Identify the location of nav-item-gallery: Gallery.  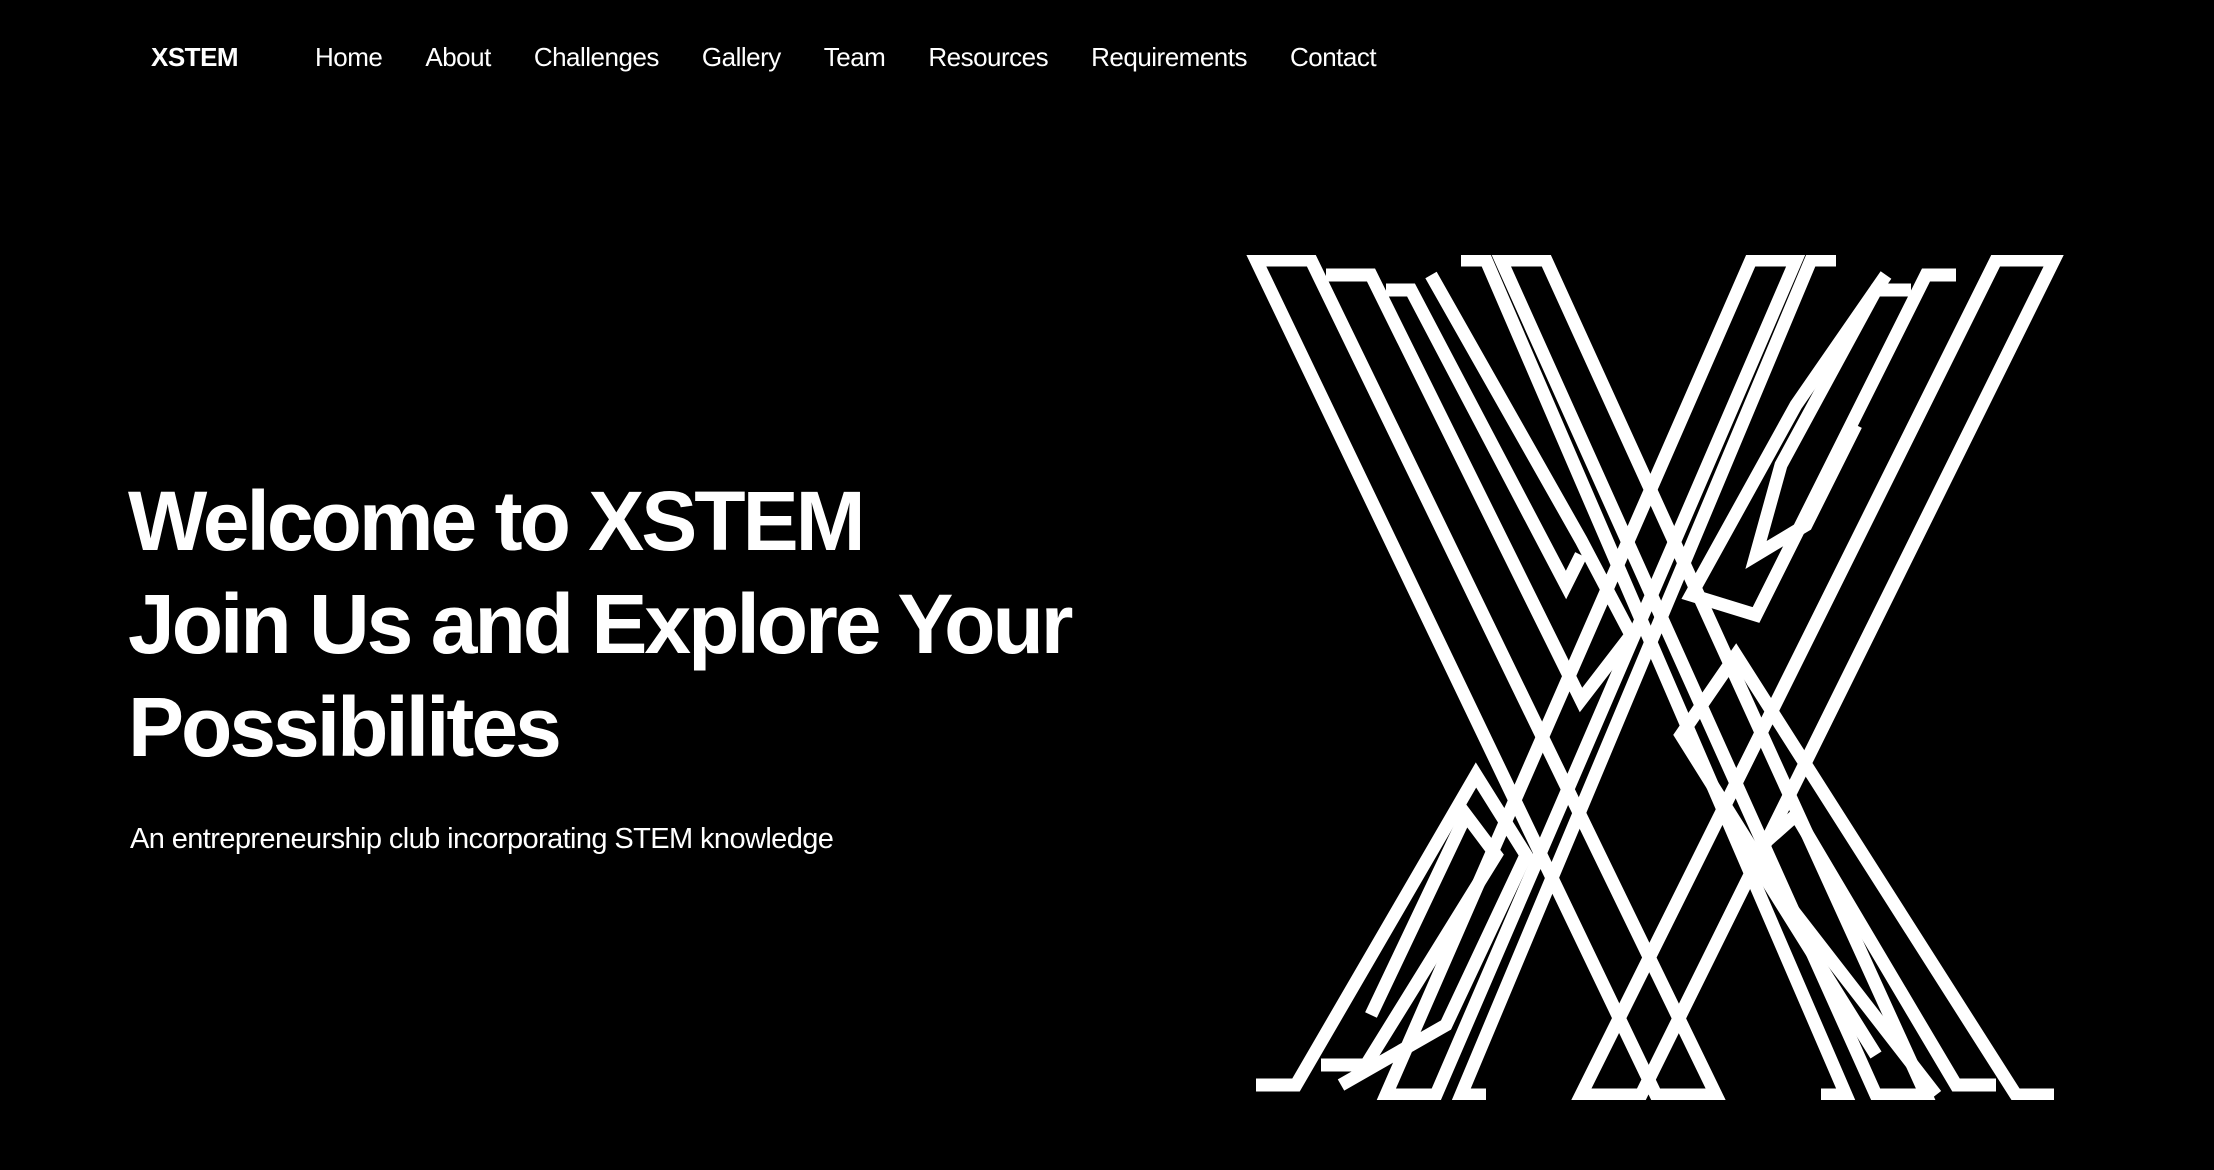
(741, 57).